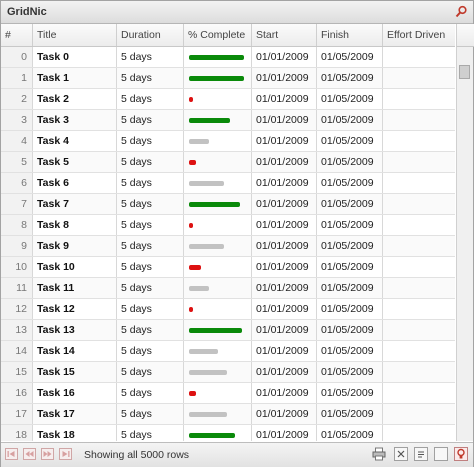 Image resolution: width=474 pixels, height=467 pixels. What do you see at coordinates (379, 454) in the screenshot?
I see `print-icon` at bounding box center [379, 454].